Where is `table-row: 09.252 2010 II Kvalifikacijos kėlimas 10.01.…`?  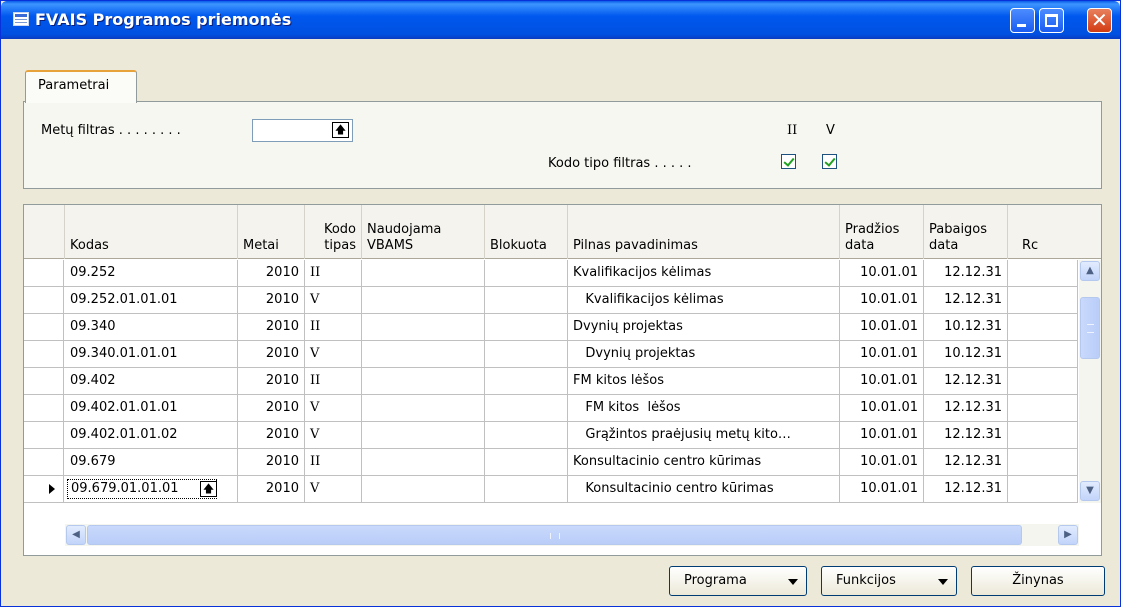
table-row: 09.252 2010 II Kvalifikacijos kėlimas 10.01.… is located at coordinates (551, 273).